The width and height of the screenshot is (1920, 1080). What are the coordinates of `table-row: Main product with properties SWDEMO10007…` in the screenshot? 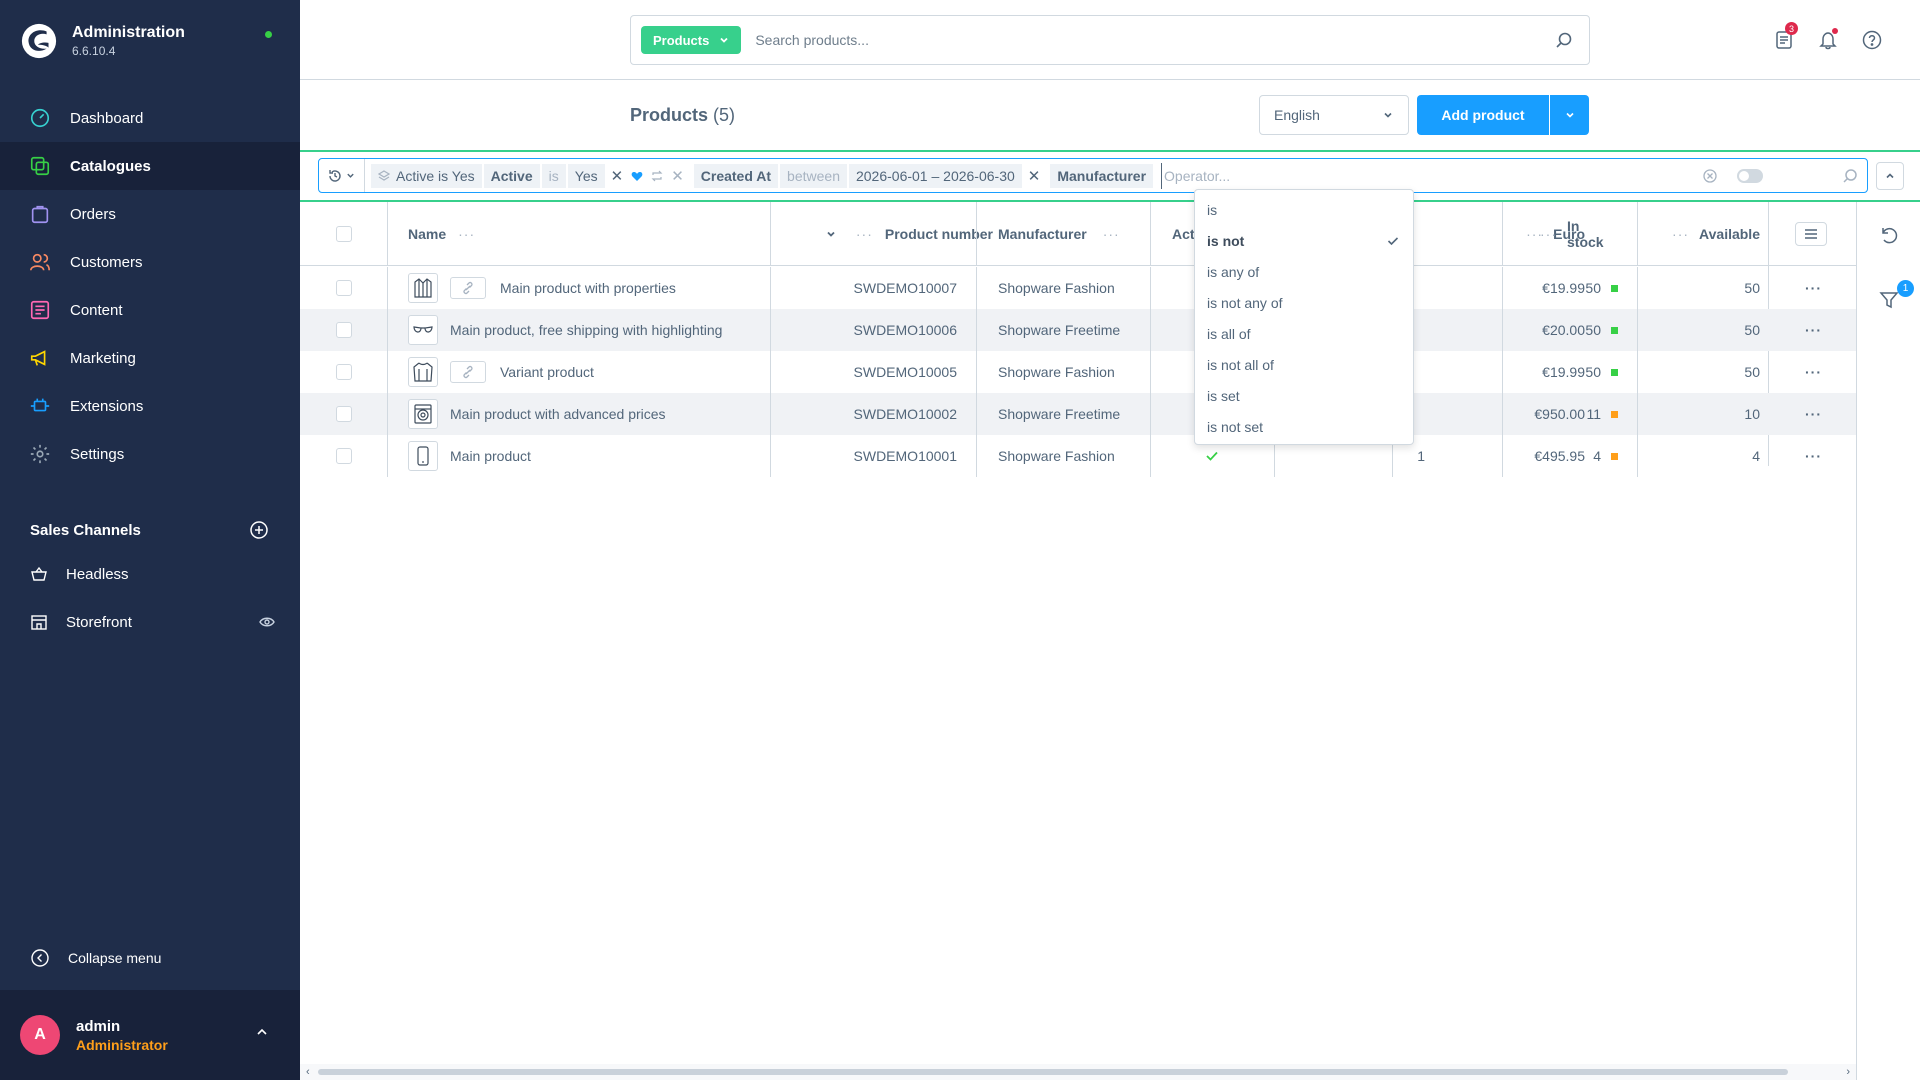 It's located at (1078, 288).